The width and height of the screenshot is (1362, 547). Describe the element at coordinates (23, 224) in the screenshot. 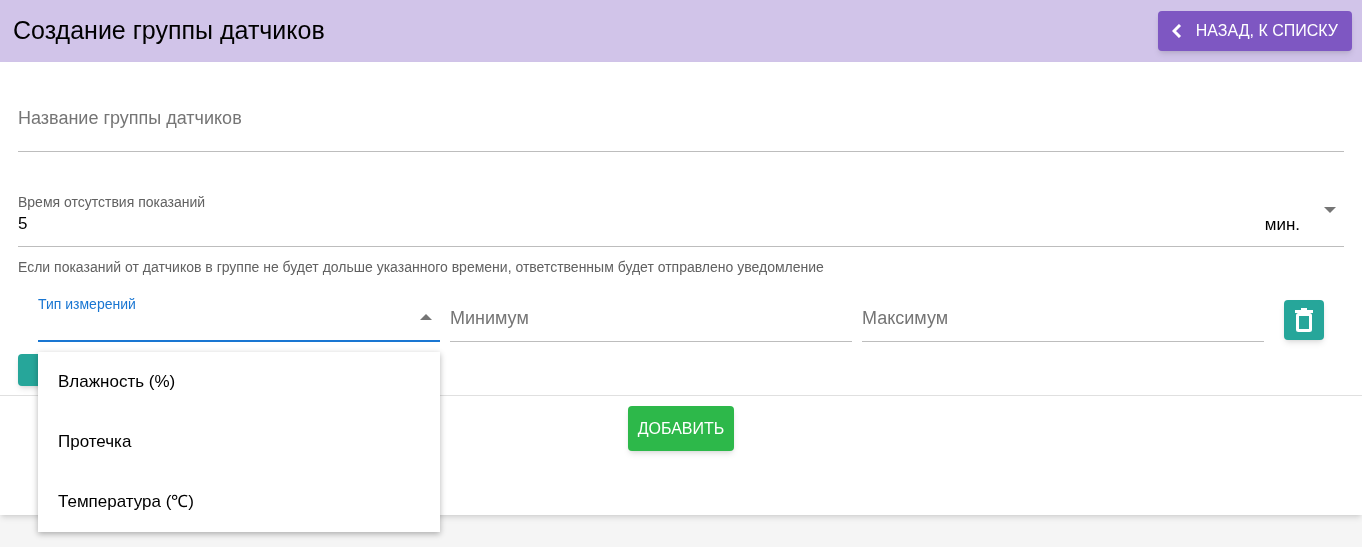

I see `field-value: 5` at that location.